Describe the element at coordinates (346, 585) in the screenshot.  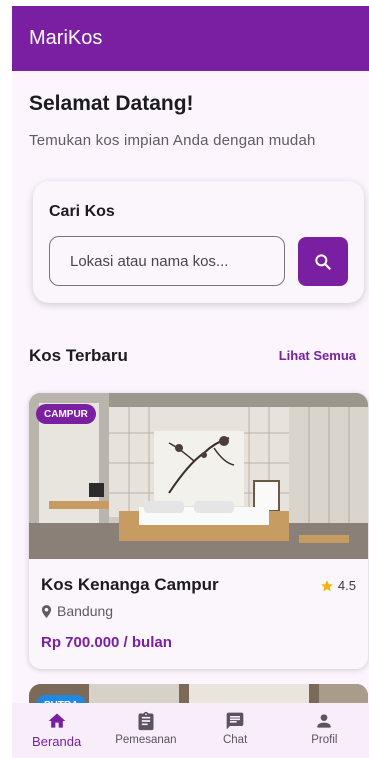
I see `rating-value: 4.5` at that location.